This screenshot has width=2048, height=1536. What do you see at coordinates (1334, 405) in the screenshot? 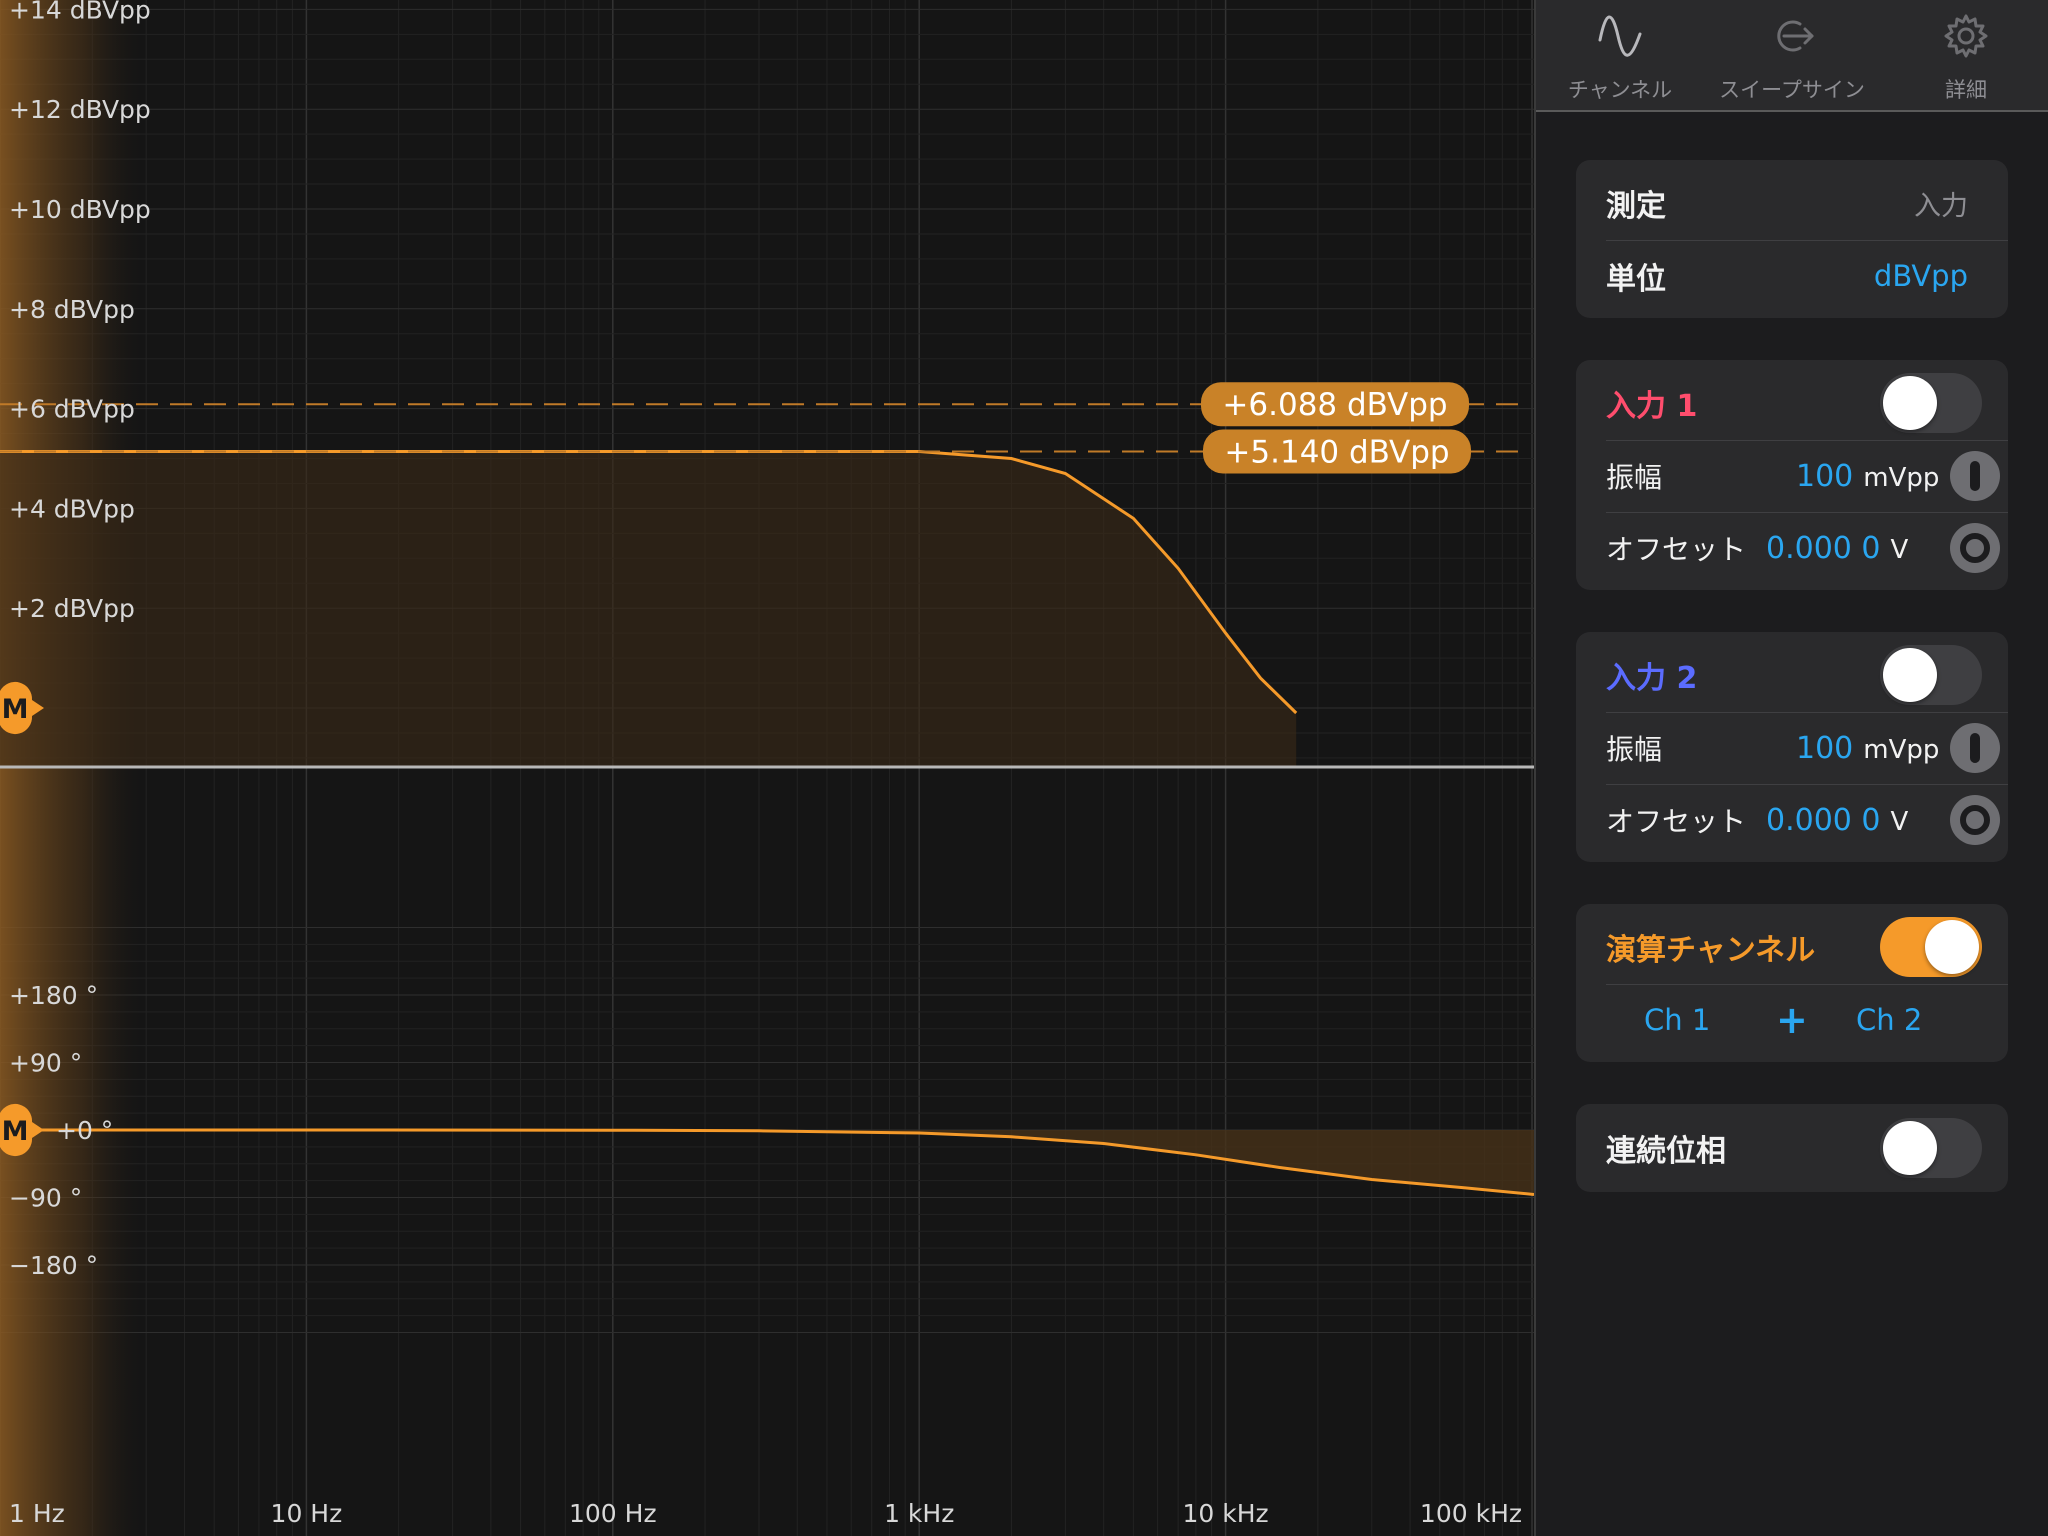
I see `readout-badge-1-text: +6.088 dBVpp` at bounding box center [1334, 405].